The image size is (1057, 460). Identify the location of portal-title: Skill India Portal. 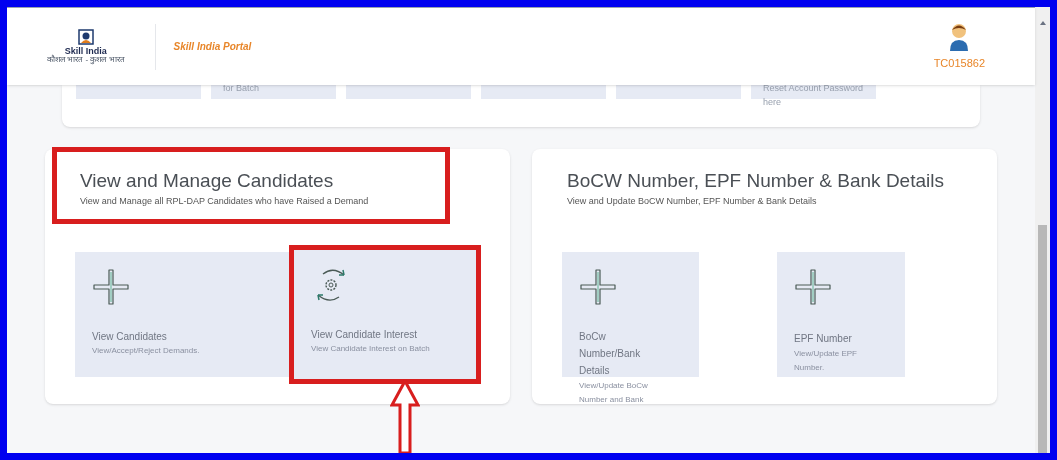
(212, 47).